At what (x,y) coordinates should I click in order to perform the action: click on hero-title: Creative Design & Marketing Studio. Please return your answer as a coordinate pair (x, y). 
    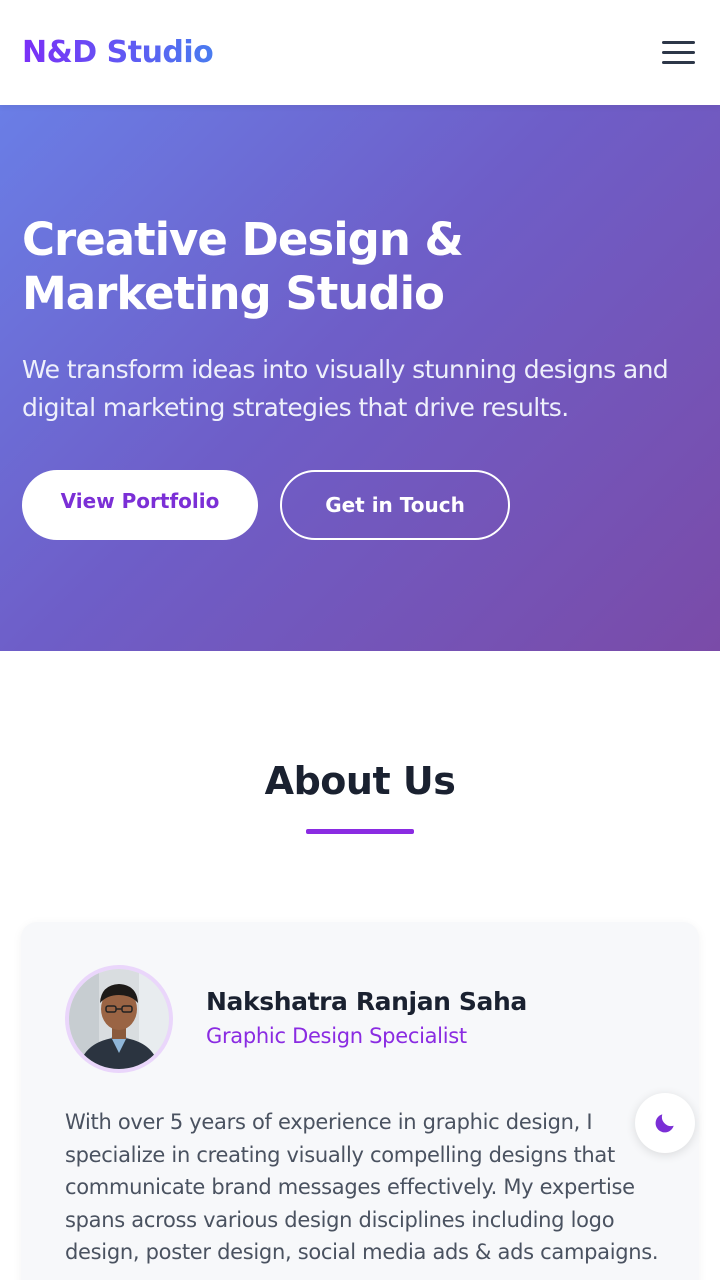
    Looking at the image, I should click on (243, 266).